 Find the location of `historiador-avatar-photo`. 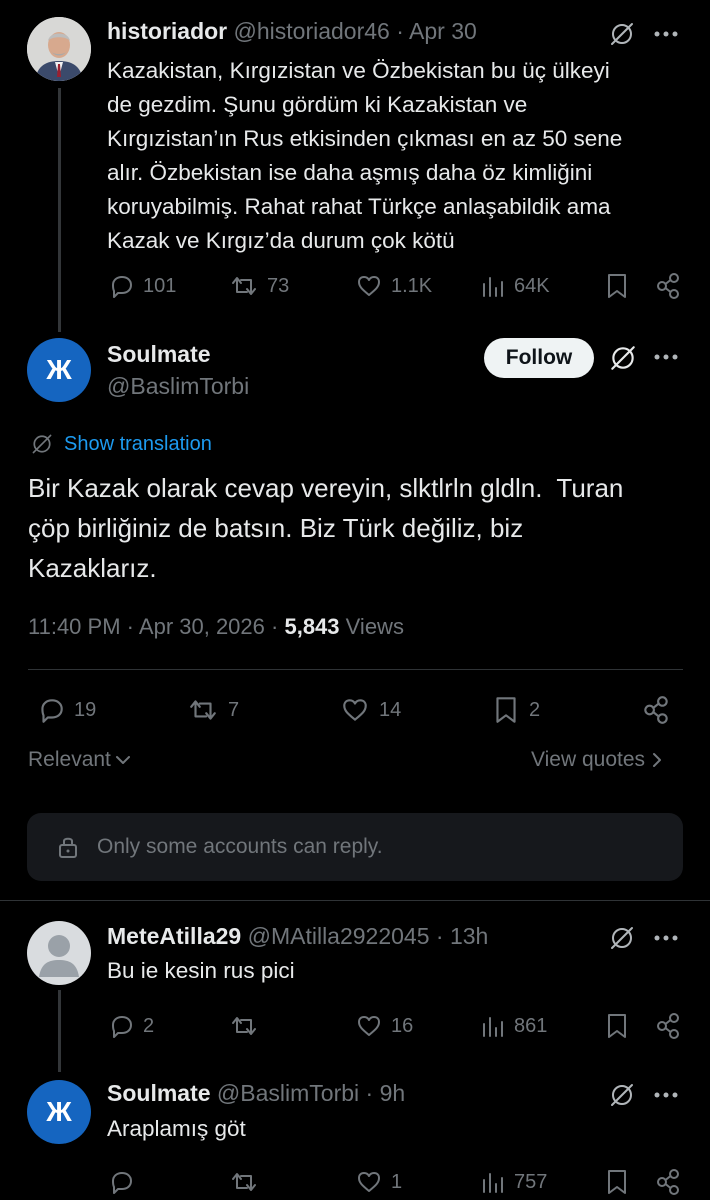

historiador-avatar-photo is located at coordinates (59, 49).